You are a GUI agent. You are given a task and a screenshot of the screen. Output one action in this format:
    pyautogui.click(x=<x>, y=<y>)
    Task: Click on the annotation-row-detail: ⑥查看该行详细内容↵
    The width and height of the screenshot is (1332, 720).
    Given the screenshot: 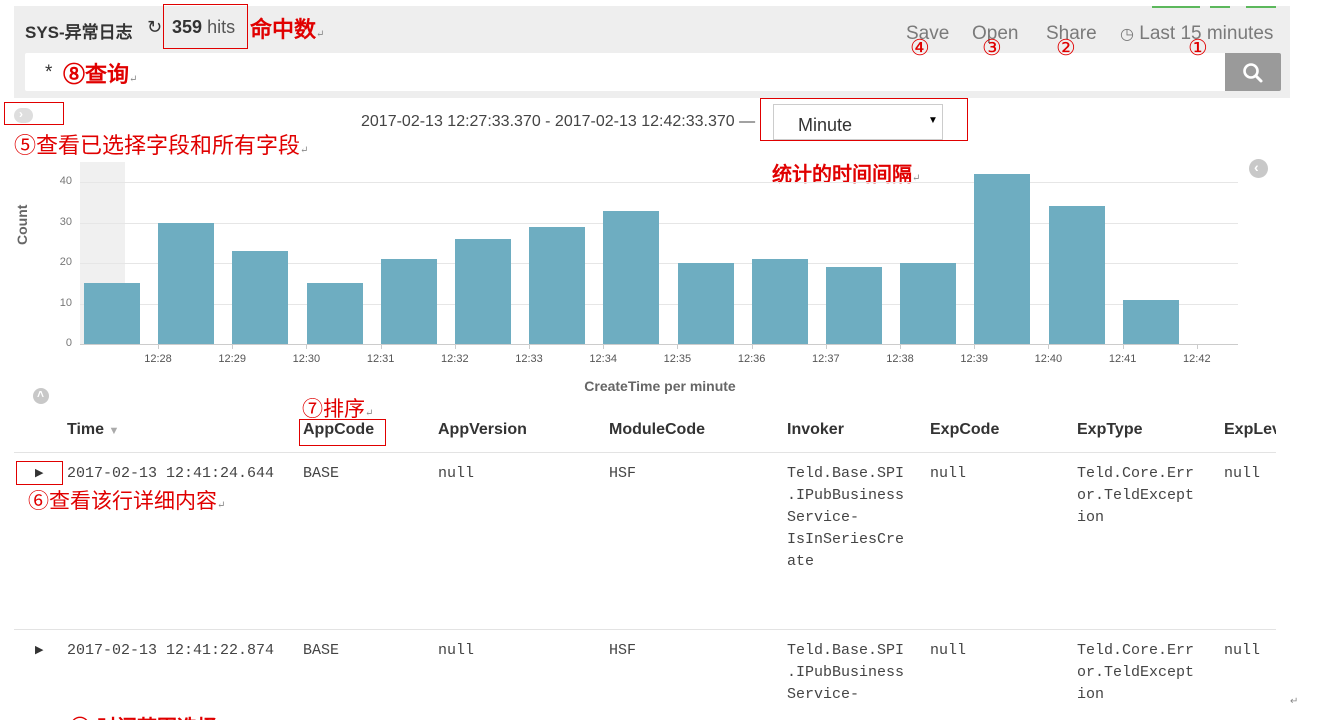 What is the action you would take?
    pyautogui.click(x=127, y=501)
    